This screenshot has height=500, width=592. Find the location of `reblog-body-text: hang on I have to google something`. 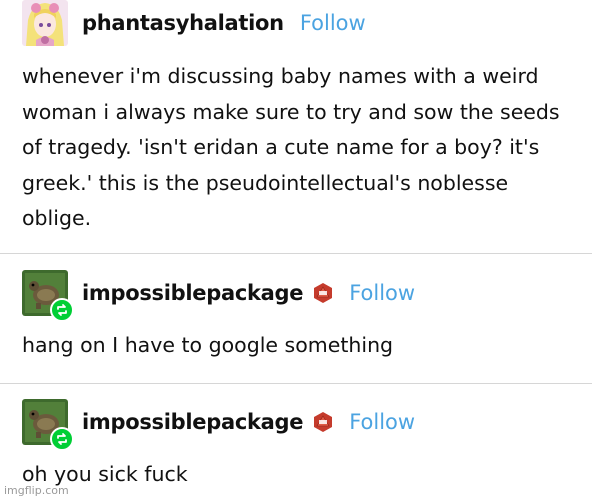

reblog-body-text: hang on I have to google something is located at coordinates (208, 345).